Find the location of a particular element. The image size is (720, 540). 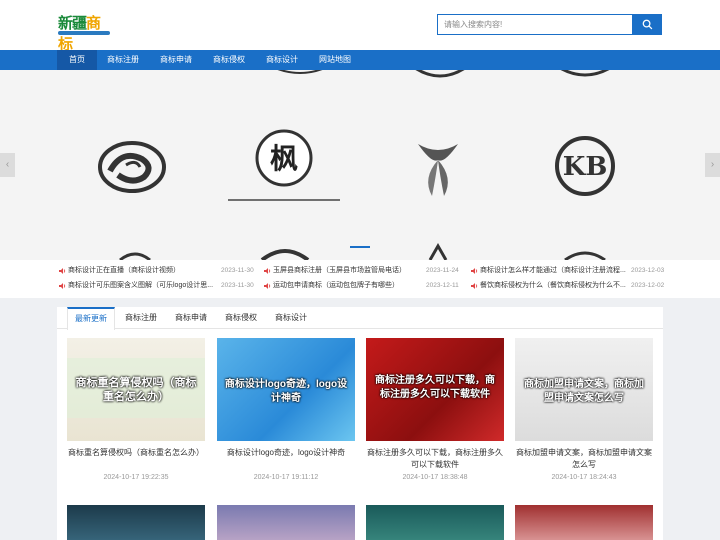

search-input: 请输入搜索内容! is located at coordinates (535, 24).